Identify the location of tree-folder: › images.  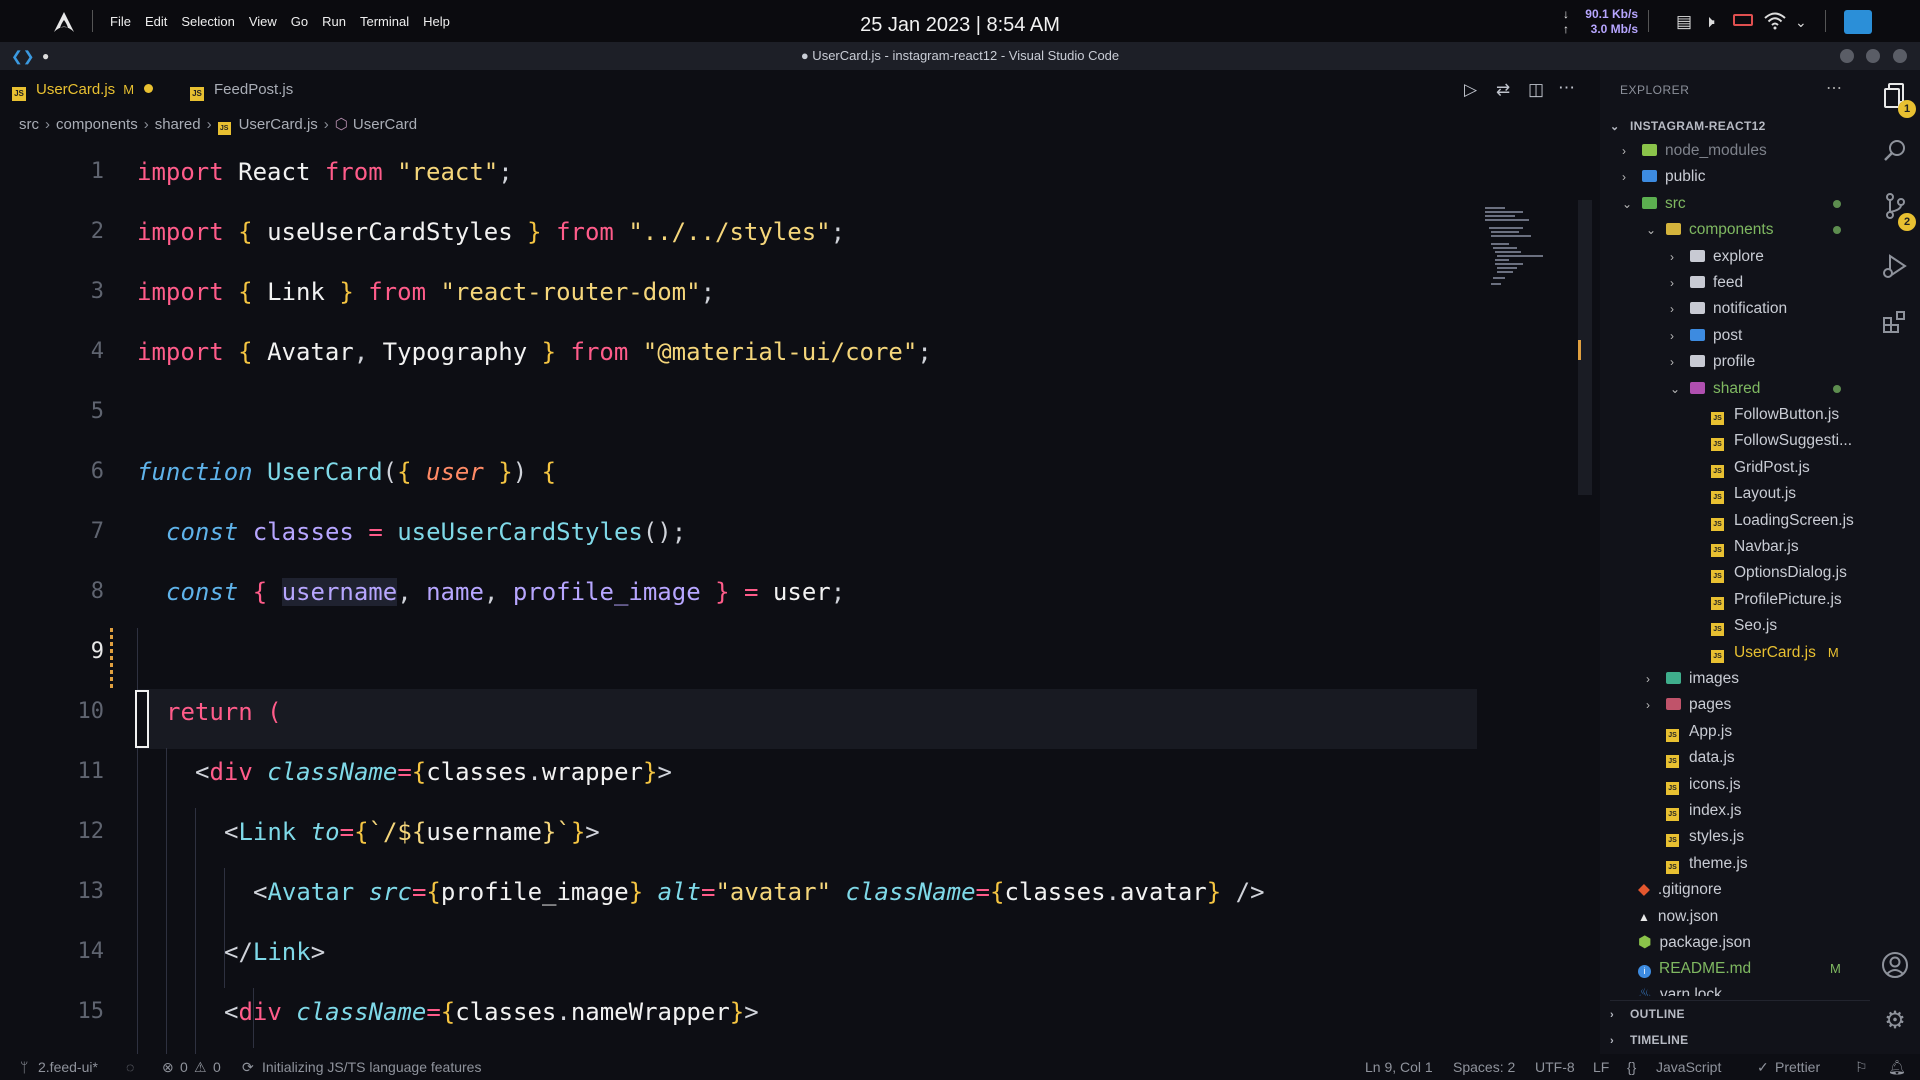
(1692, 679).